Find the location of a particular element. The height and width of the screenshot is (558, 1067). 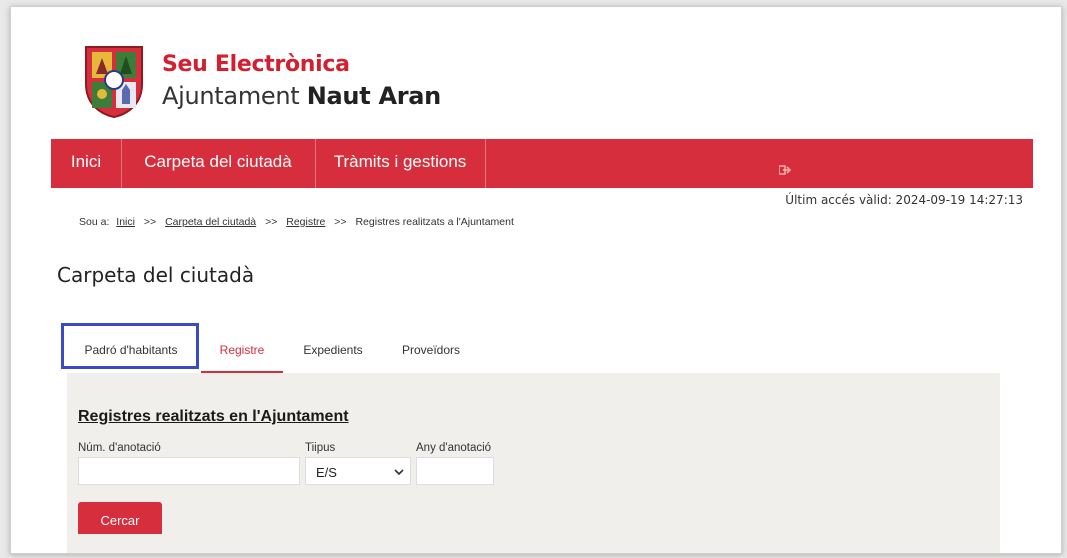

num-anotacio-input is located at coordinates (189, 471).